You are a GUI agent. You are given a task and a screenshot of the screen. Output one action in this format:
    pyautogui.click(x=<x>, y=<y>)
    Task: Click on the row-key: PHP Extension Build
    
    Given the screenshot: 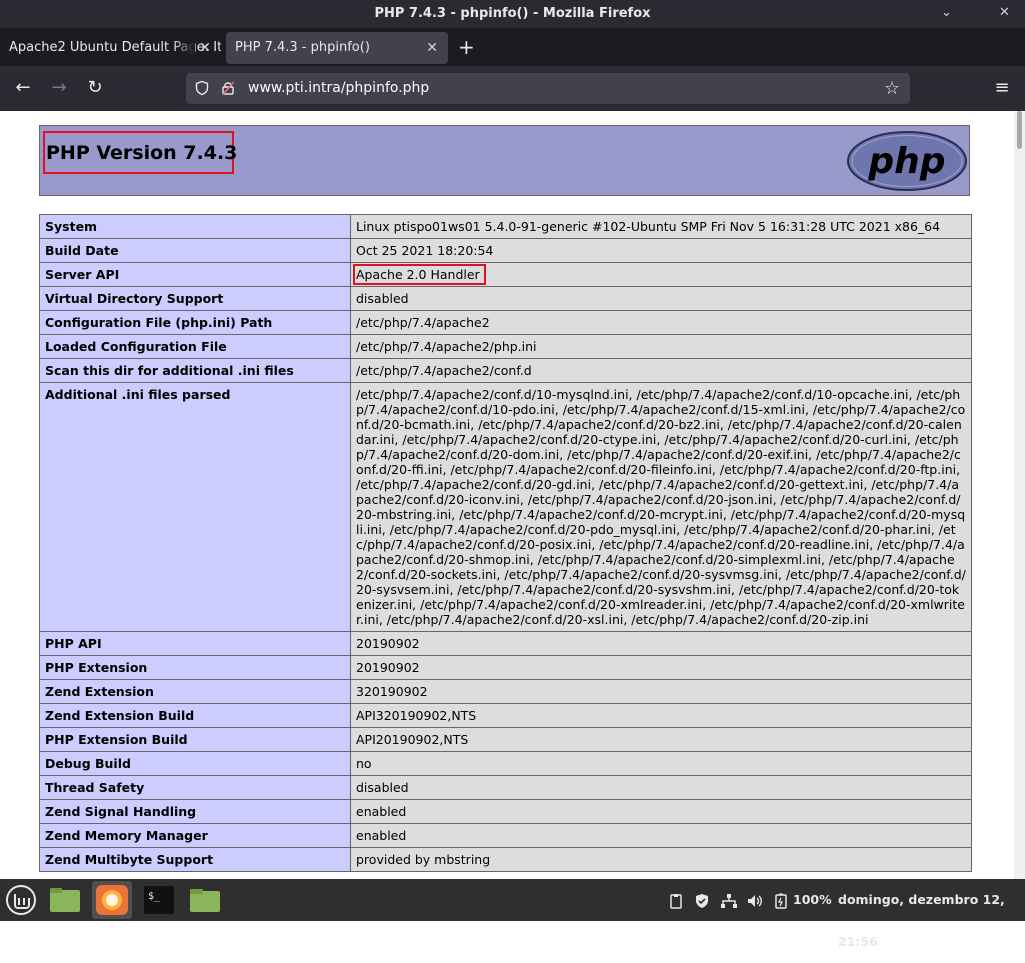 What is the action you would take?
    pyautogui.click(x=195, y=739)
    